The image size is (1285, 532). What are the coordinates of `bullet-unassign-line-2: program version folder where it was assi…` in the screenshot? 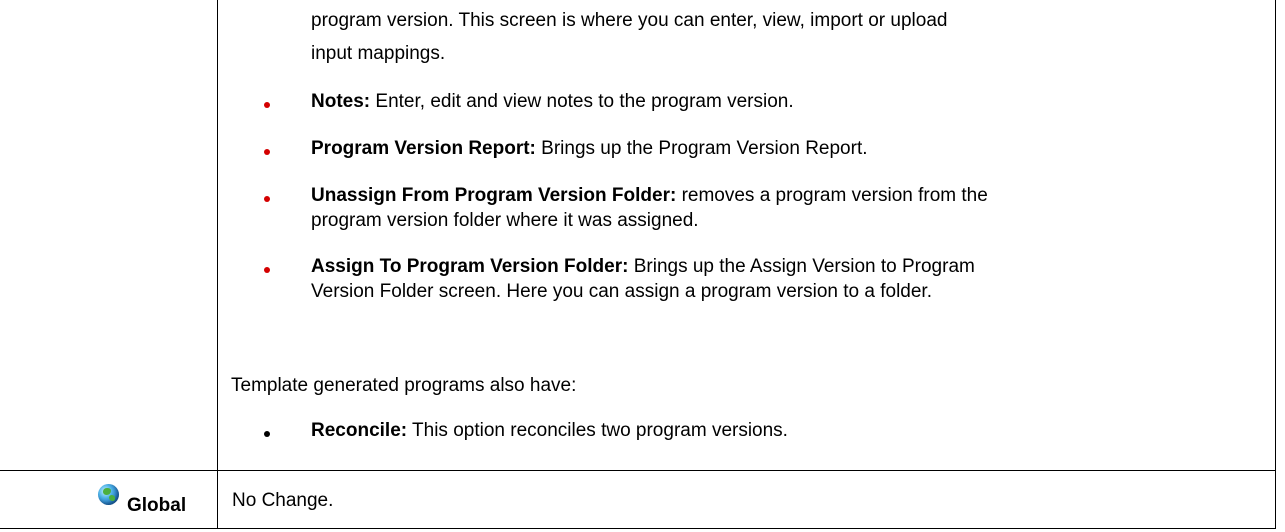 It's located at (505, 220).